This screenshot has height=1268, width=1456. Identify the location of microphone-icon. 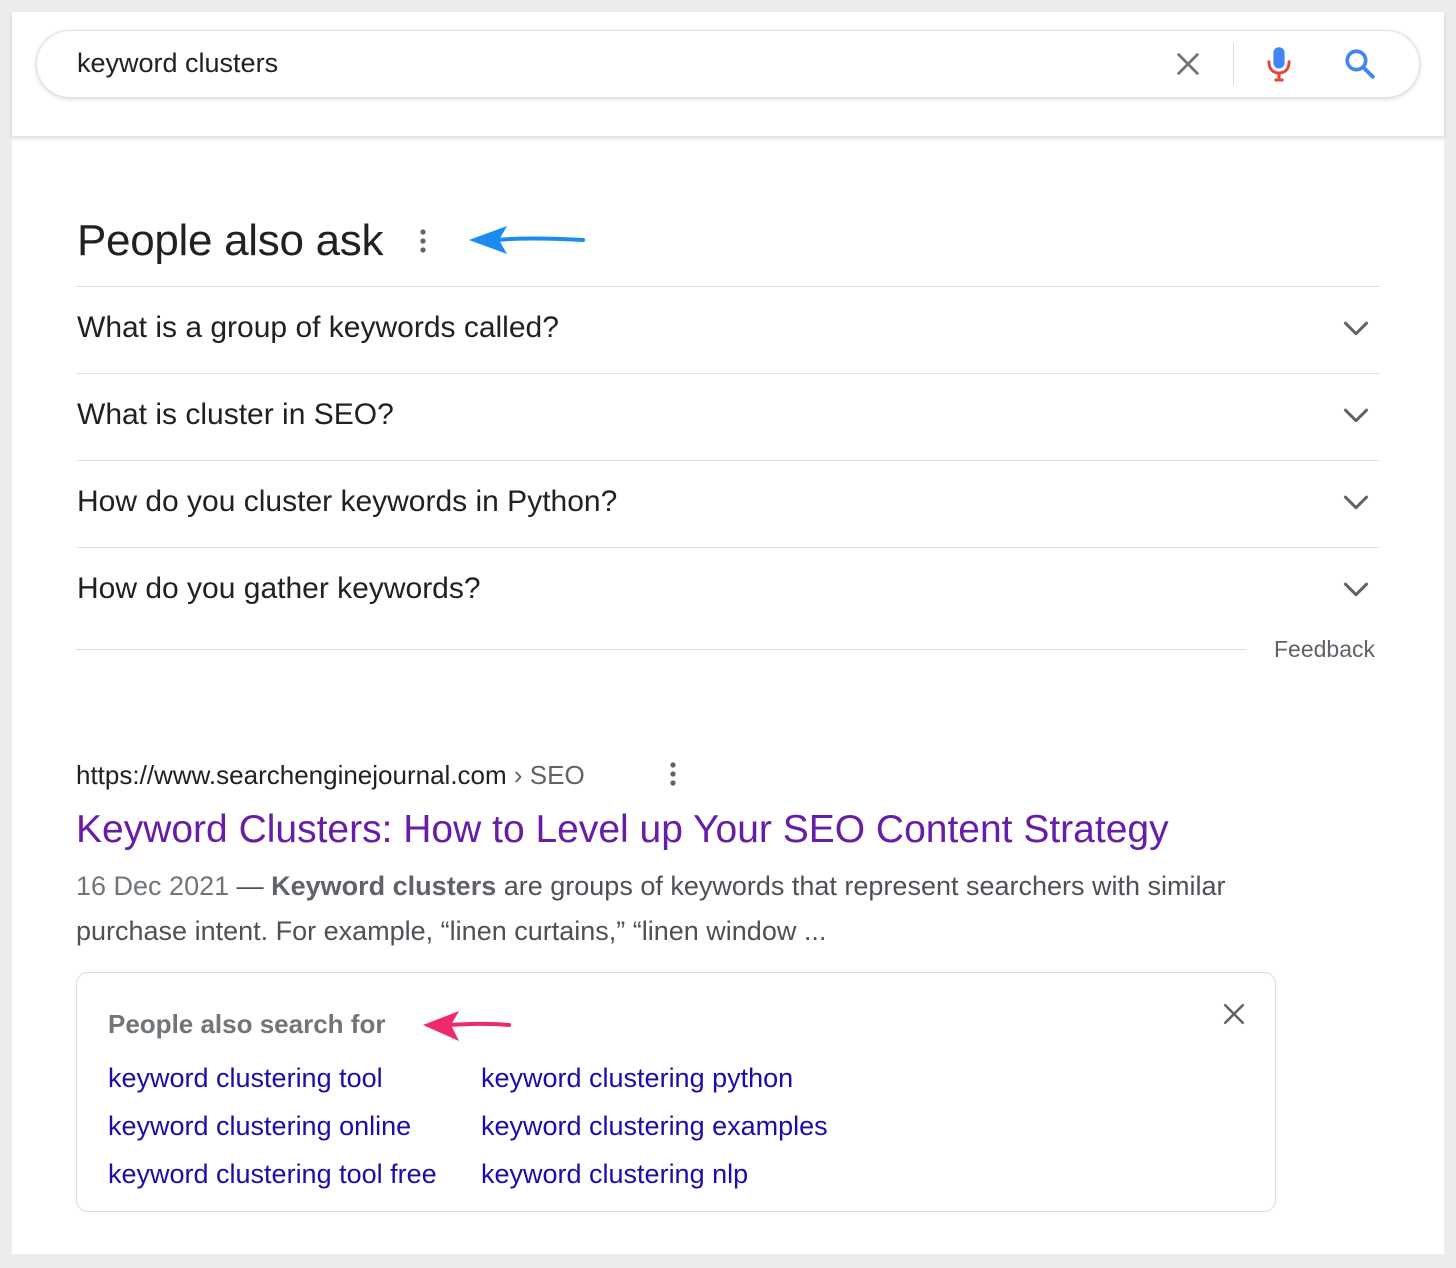
(1279, 64).